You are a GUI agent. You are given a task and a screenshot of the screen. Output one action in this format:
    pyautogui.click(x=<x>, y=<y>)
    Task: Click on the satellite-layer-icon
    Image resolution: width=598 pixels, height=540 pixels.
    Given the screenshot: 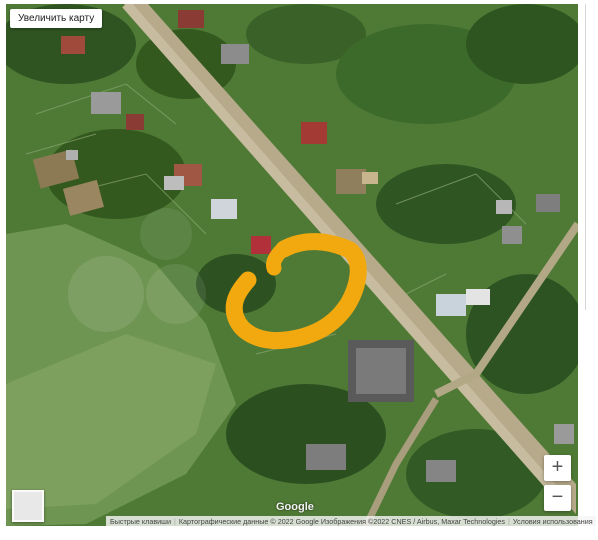 What is the action you would take?
    pyautogui.click(x=28, y=506)
    